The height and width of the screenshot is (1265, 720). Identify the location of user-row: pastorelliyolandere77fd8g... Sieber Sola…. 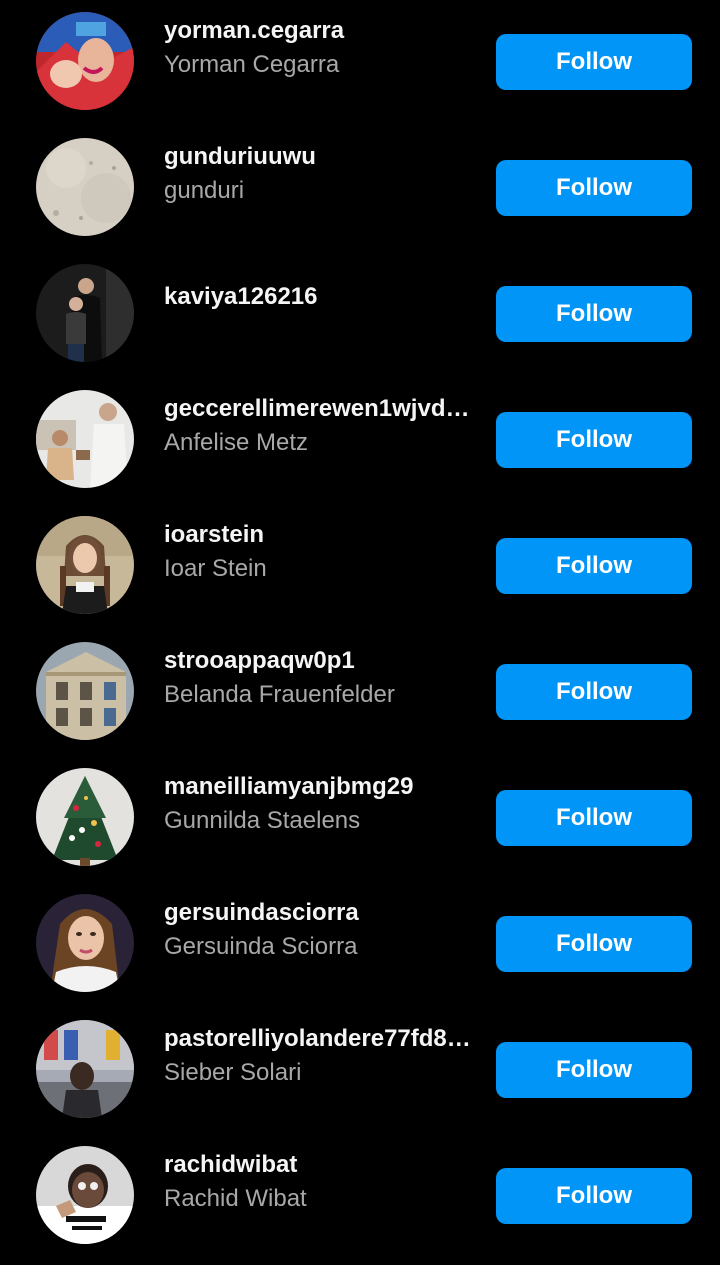
(360, 1071).